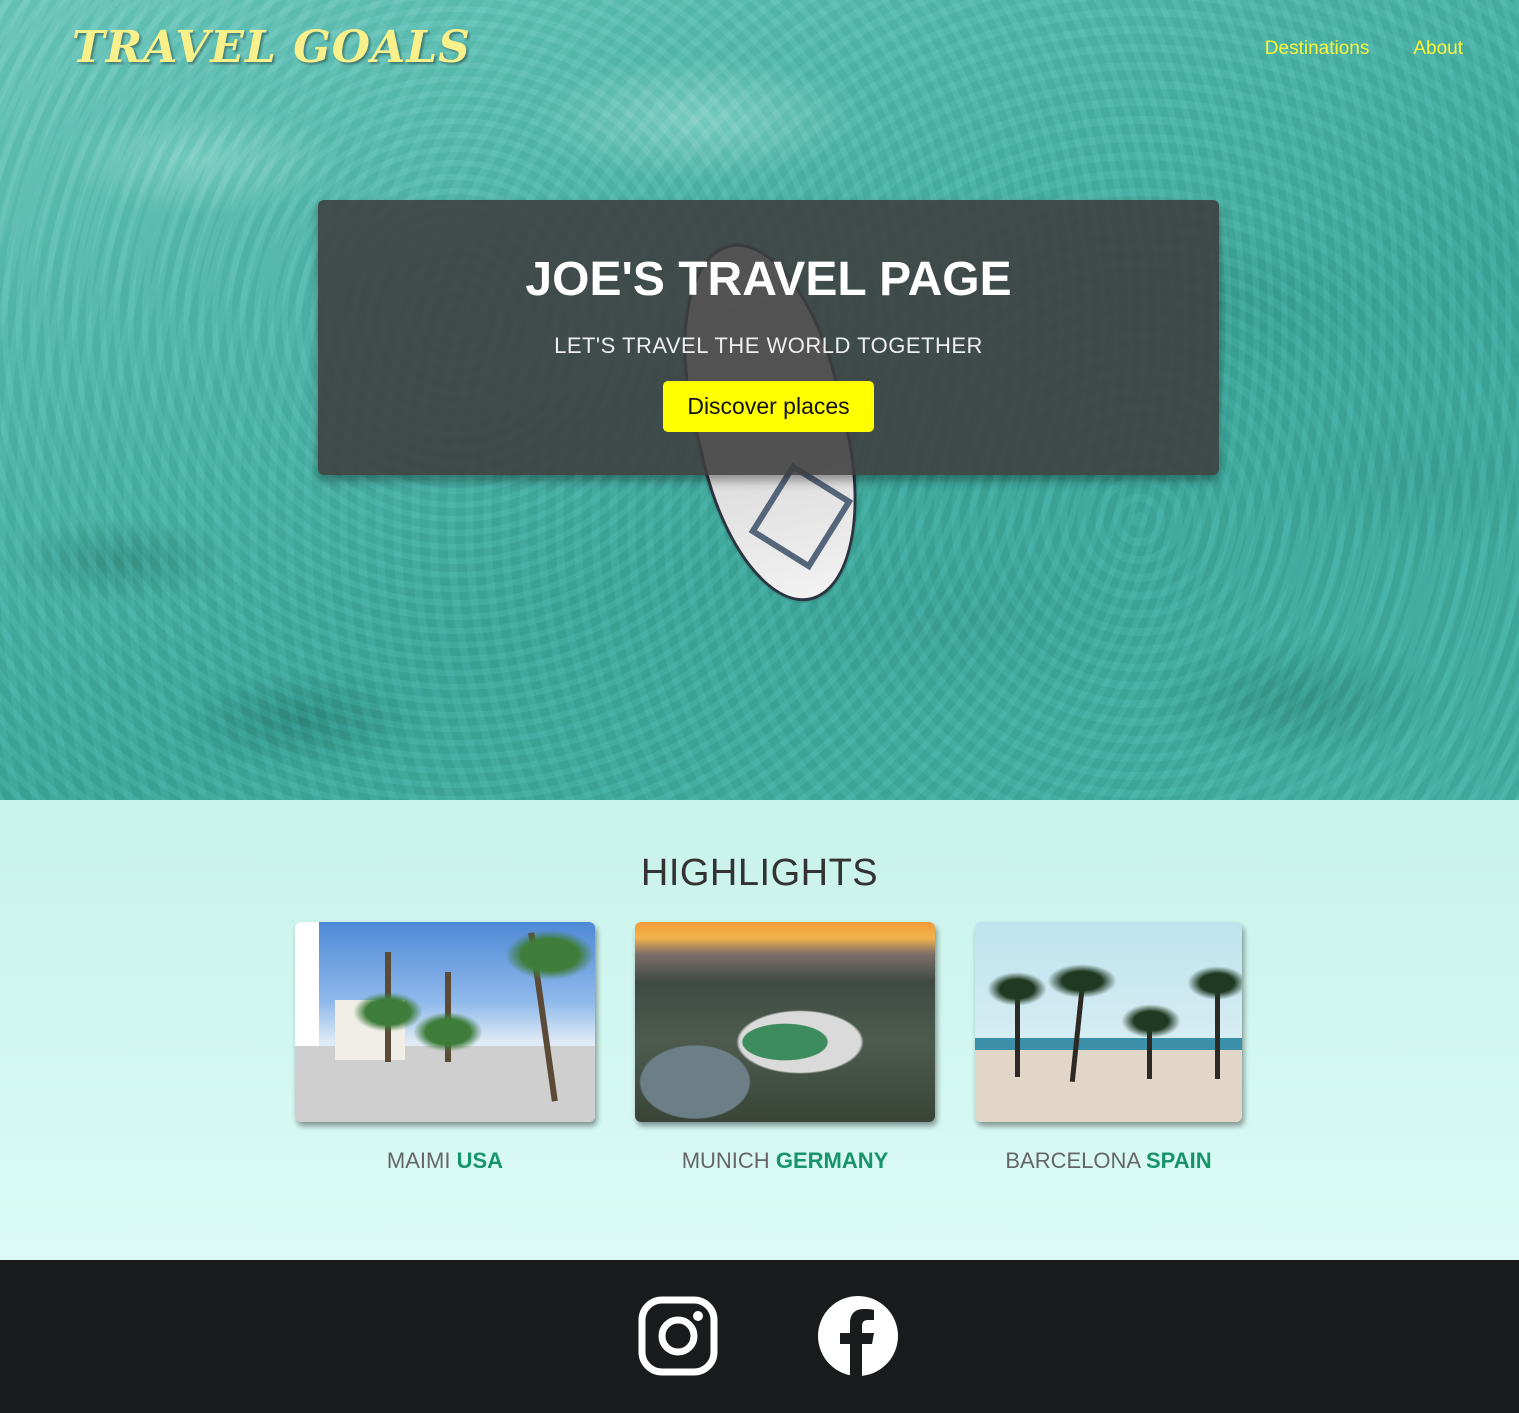 Image resolution: width=1519 pixels, height=1413 pixels. What do you see at coordinates (271, 47) in the screenshot?
I see `site-logo: TRAVEL GOALS` at bounding box center [271, 47].